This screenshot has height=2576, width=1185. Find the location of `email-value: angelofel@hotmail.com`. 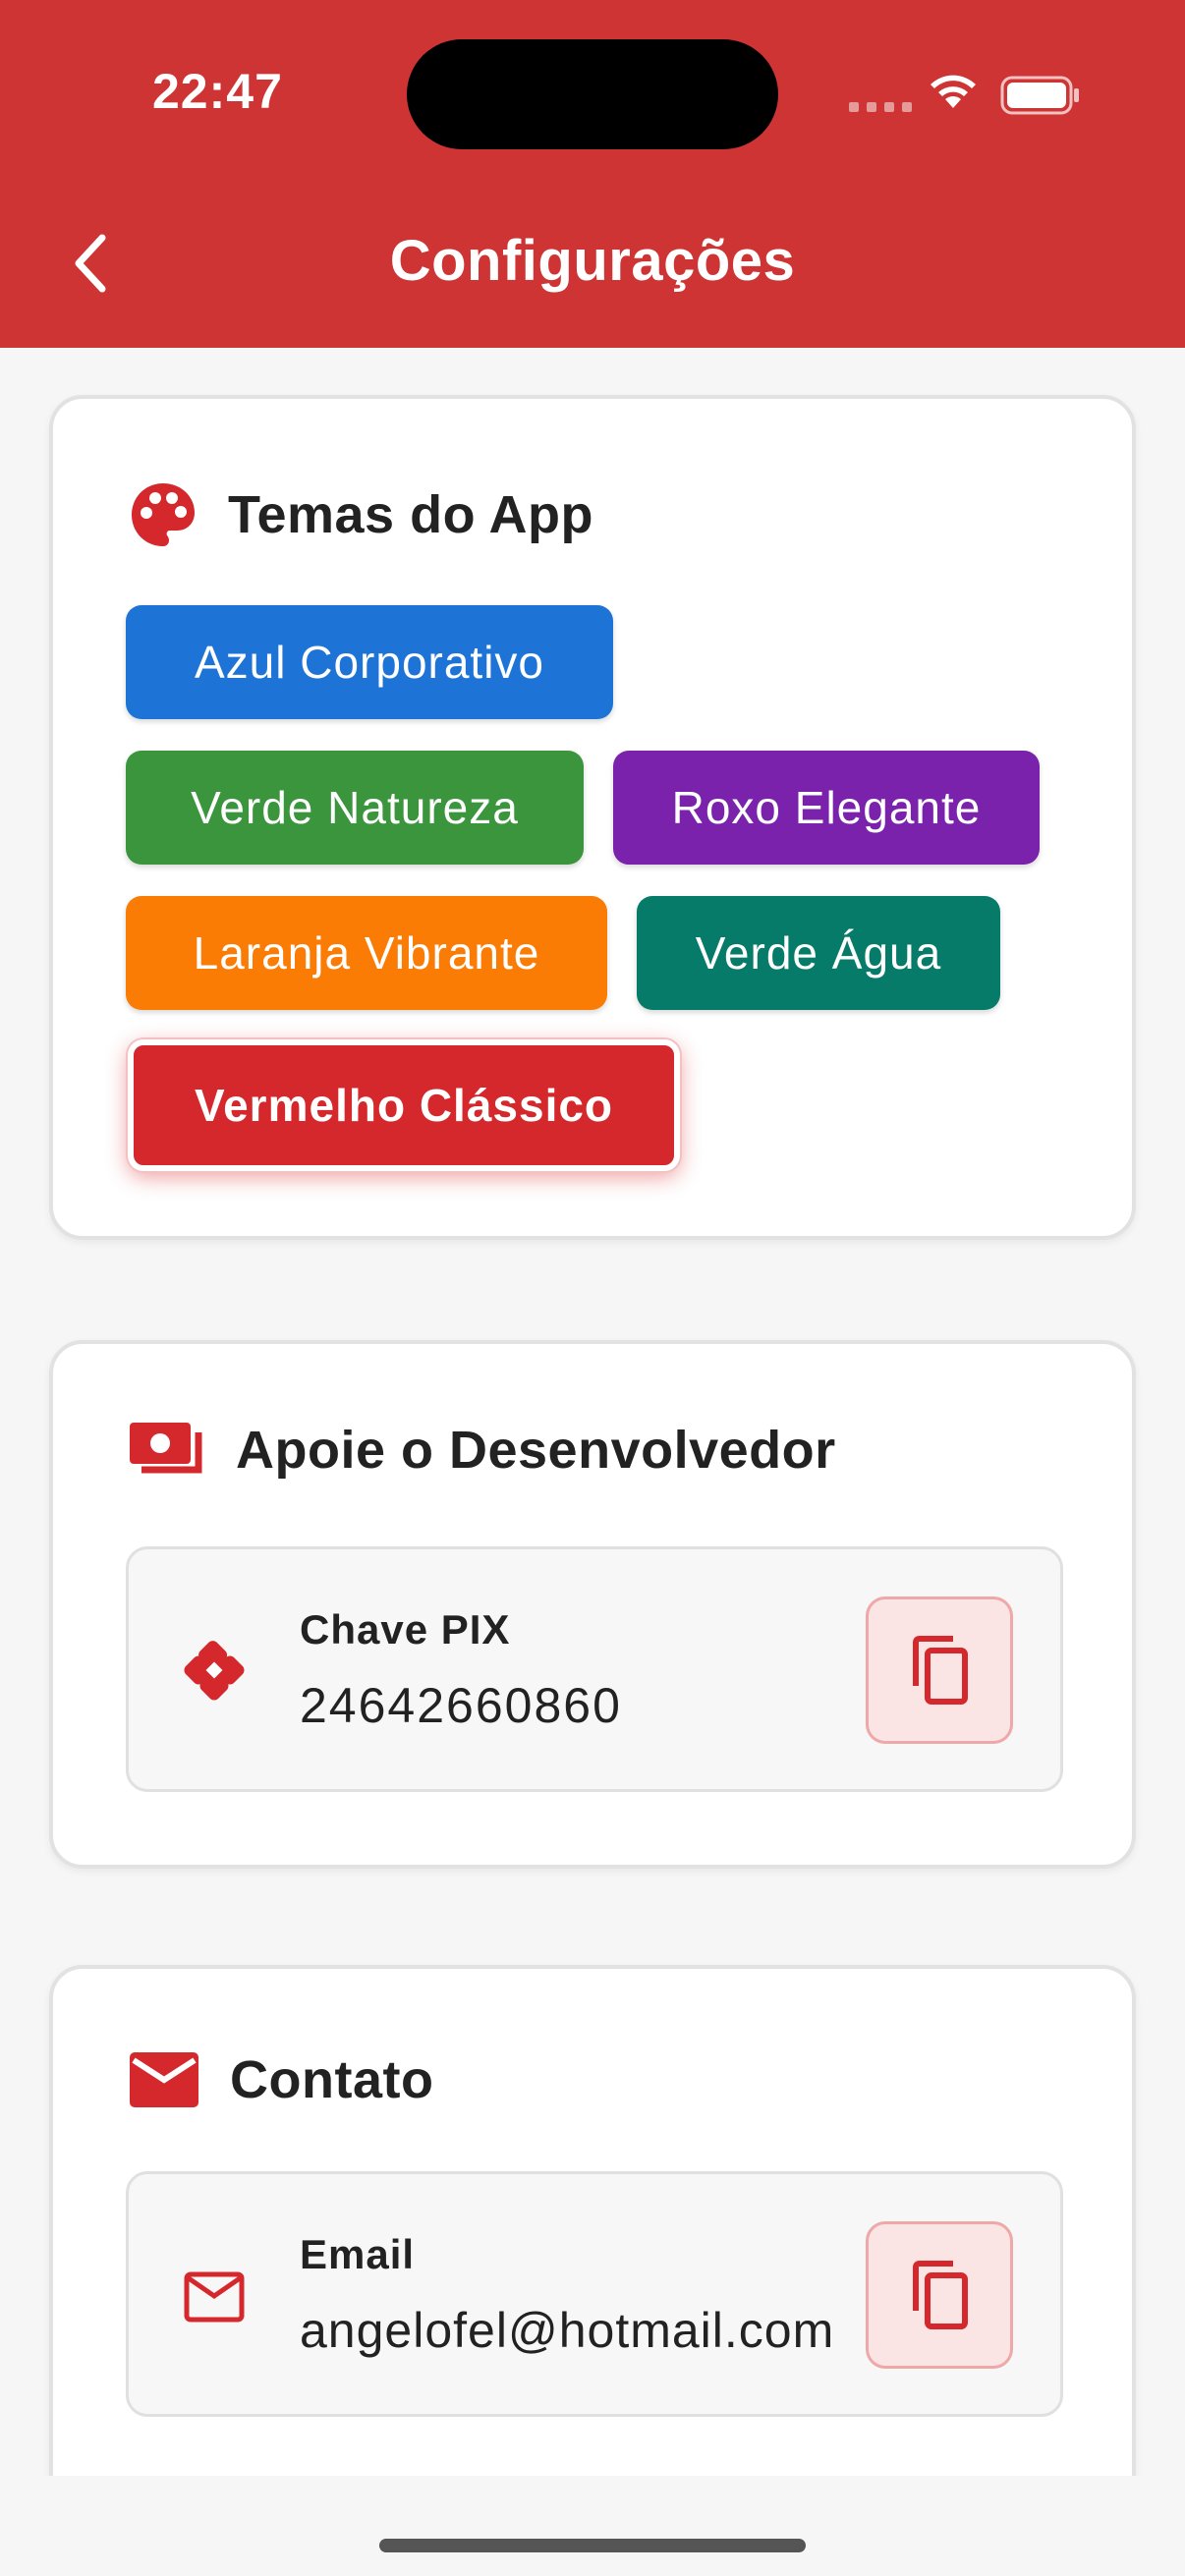

email-value: angelofel@hotmail.com is located at coordinates (567, 2330).